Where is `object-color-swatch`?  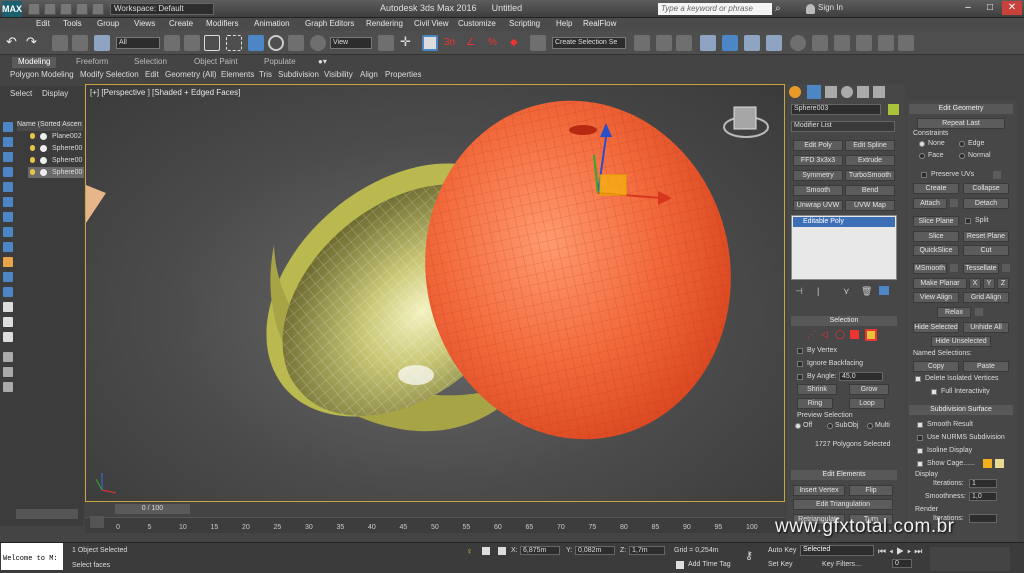 object-color-swatch is located at coordinates (893, 109).